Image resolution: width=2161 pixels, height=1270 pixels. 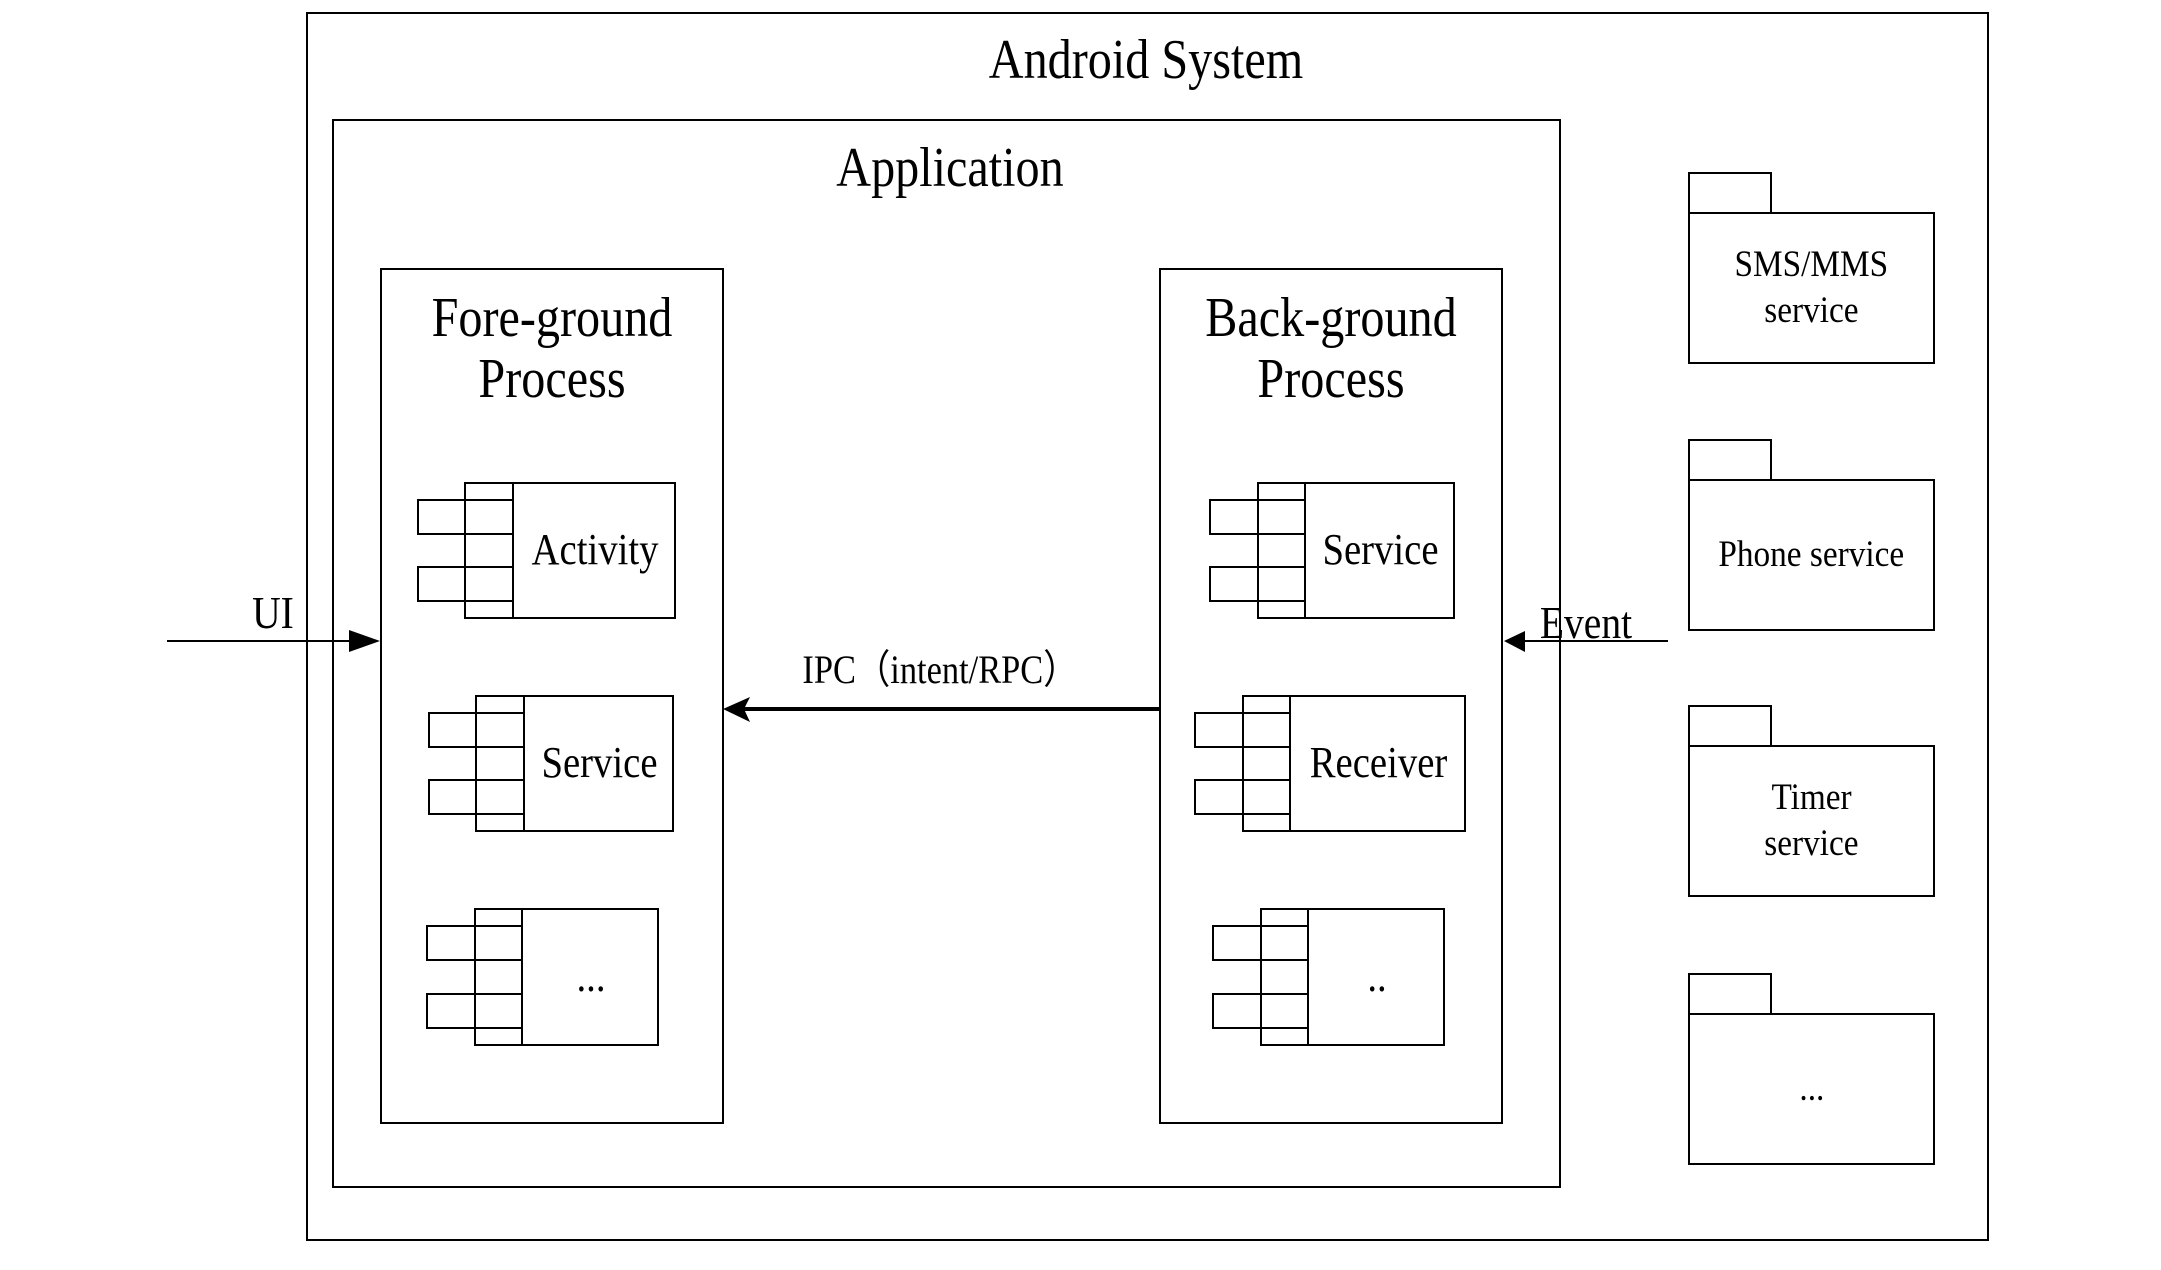 What do you see at coordinates (941, 709) in the screenshot?
I see `ipc-arrow` at bounding box center [941, 709].